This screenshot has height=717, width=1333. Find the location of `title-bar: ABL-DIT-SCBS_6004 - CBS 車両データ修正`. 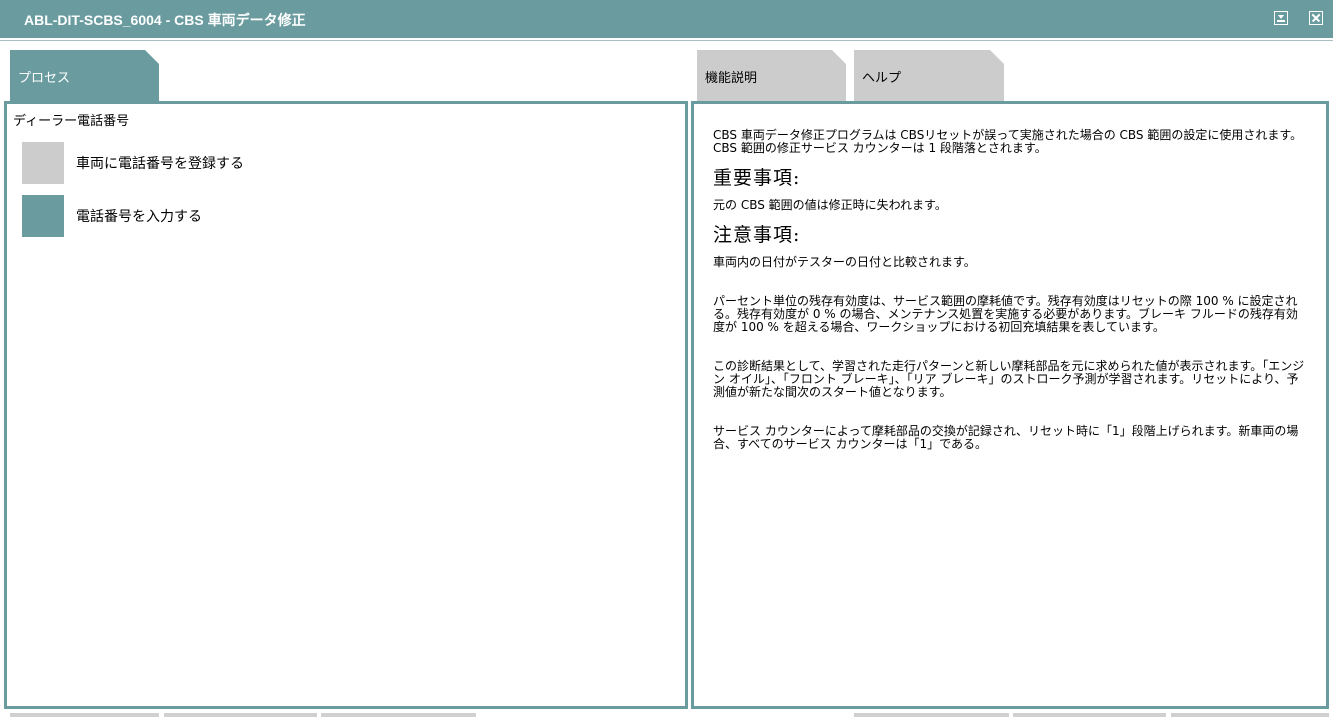

title-bar: ABL-DIT-SCBS_6004 - CBS 車両データ修正 is located at coordinates (666, 19).